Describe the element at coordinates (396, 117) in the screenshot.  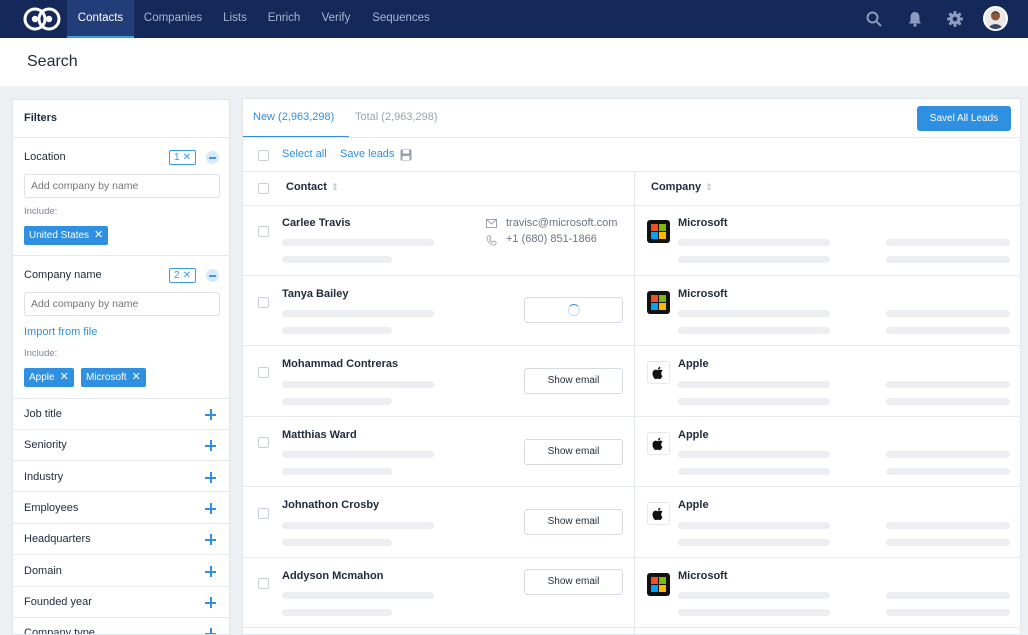
I see `tab-total: Total (2,963,298)` at that location.